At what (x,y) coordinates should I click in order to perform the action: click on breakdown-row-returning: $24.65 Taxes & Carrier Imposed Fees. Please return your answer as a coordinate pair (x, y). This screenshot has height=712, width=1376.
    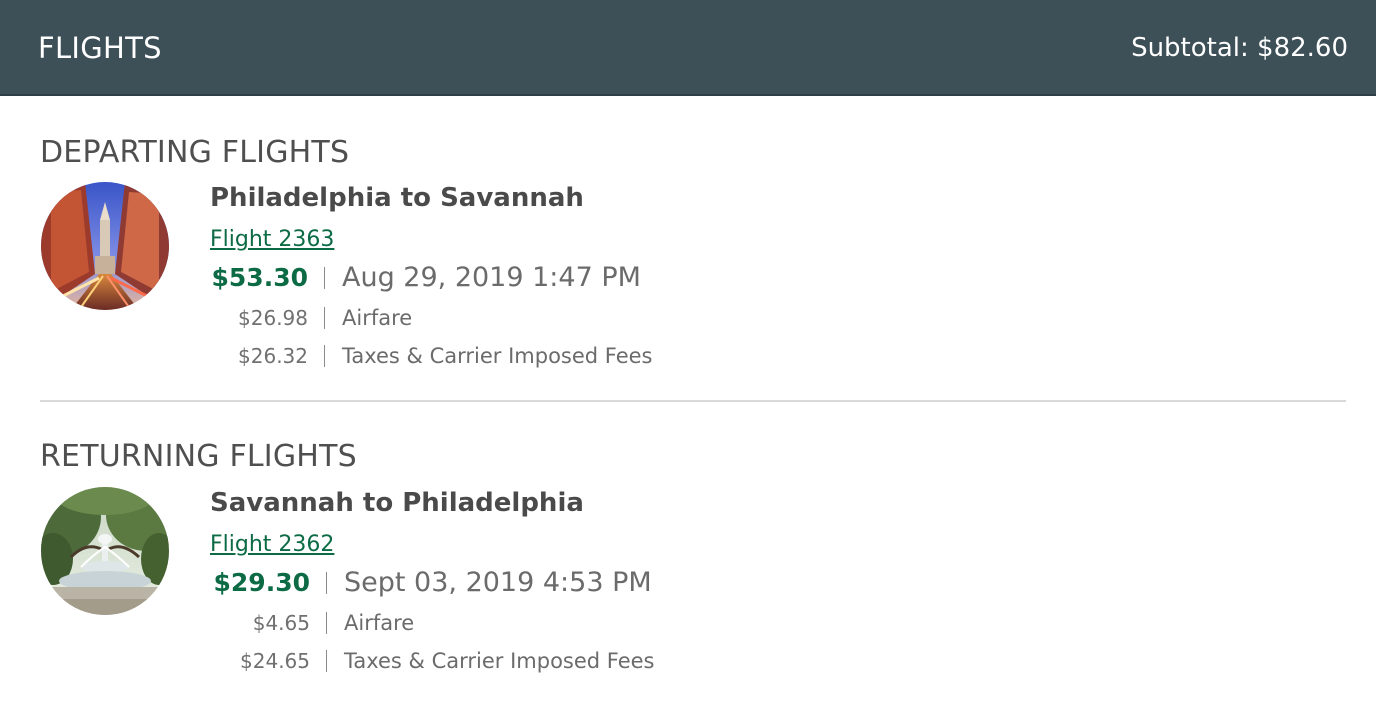
    Looking at the image, I should click on (400, 661).